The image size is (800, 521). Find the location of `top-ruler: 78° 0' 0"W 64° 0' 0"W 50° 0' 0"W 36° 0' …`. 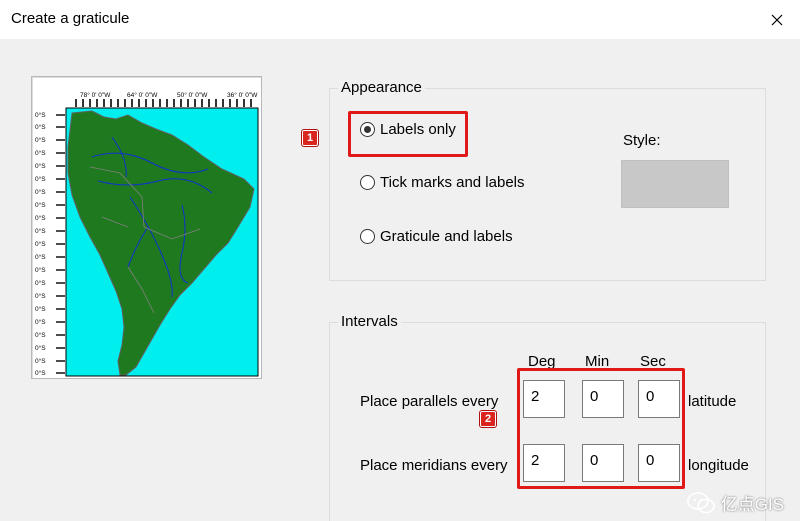

top-ruler: 78° 0' 0"W 64° 0' 0"W 50° 0' 0"W 36° 0' … is located at coordinates (165, 99).